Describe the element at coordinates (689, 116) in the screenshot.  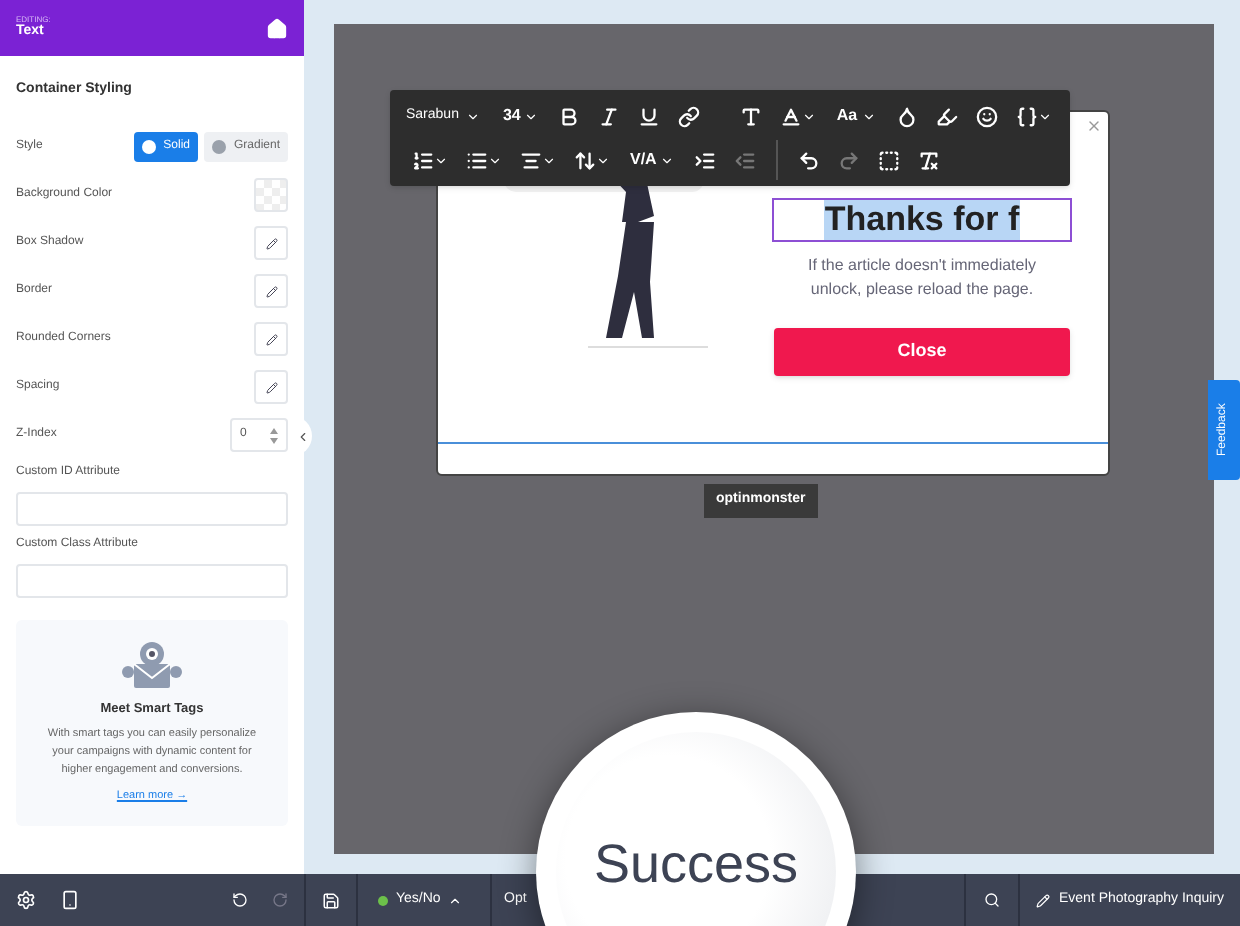
I see `link-icon` at that location.